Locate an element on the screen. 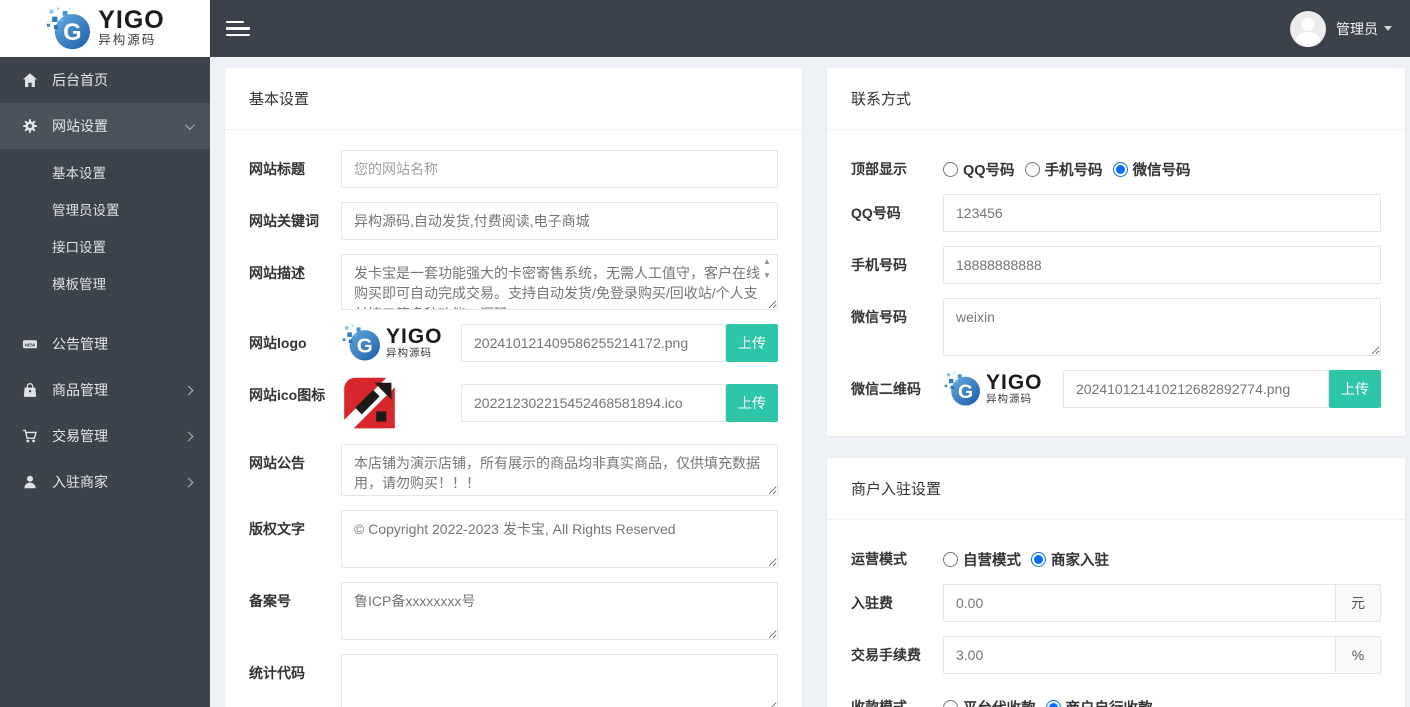  top-display-radio-group: QQ号码 手机号码 微信号码 is located at coordinates (1162, 165).